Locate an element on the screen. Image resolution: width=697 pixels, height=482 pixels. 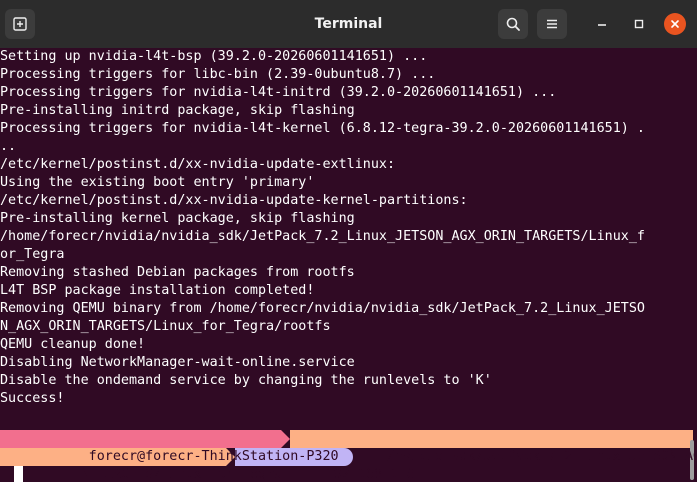
title-bar: Terminal is located at coordinates (348, 24).